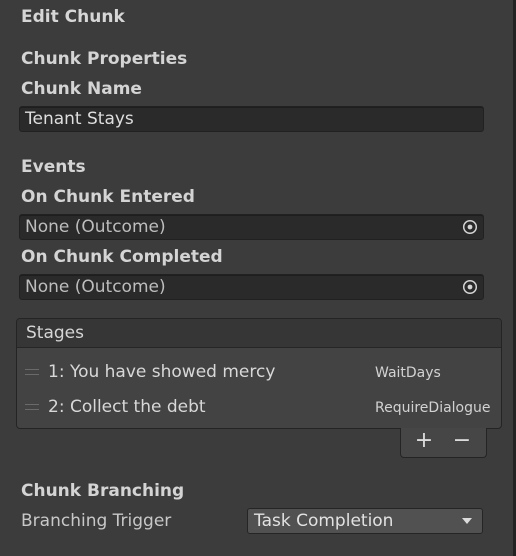 The width and height of the screenshot is (516, 556). I want to click on branching-trigger-label: Branching Trigger, so click(96, 521).